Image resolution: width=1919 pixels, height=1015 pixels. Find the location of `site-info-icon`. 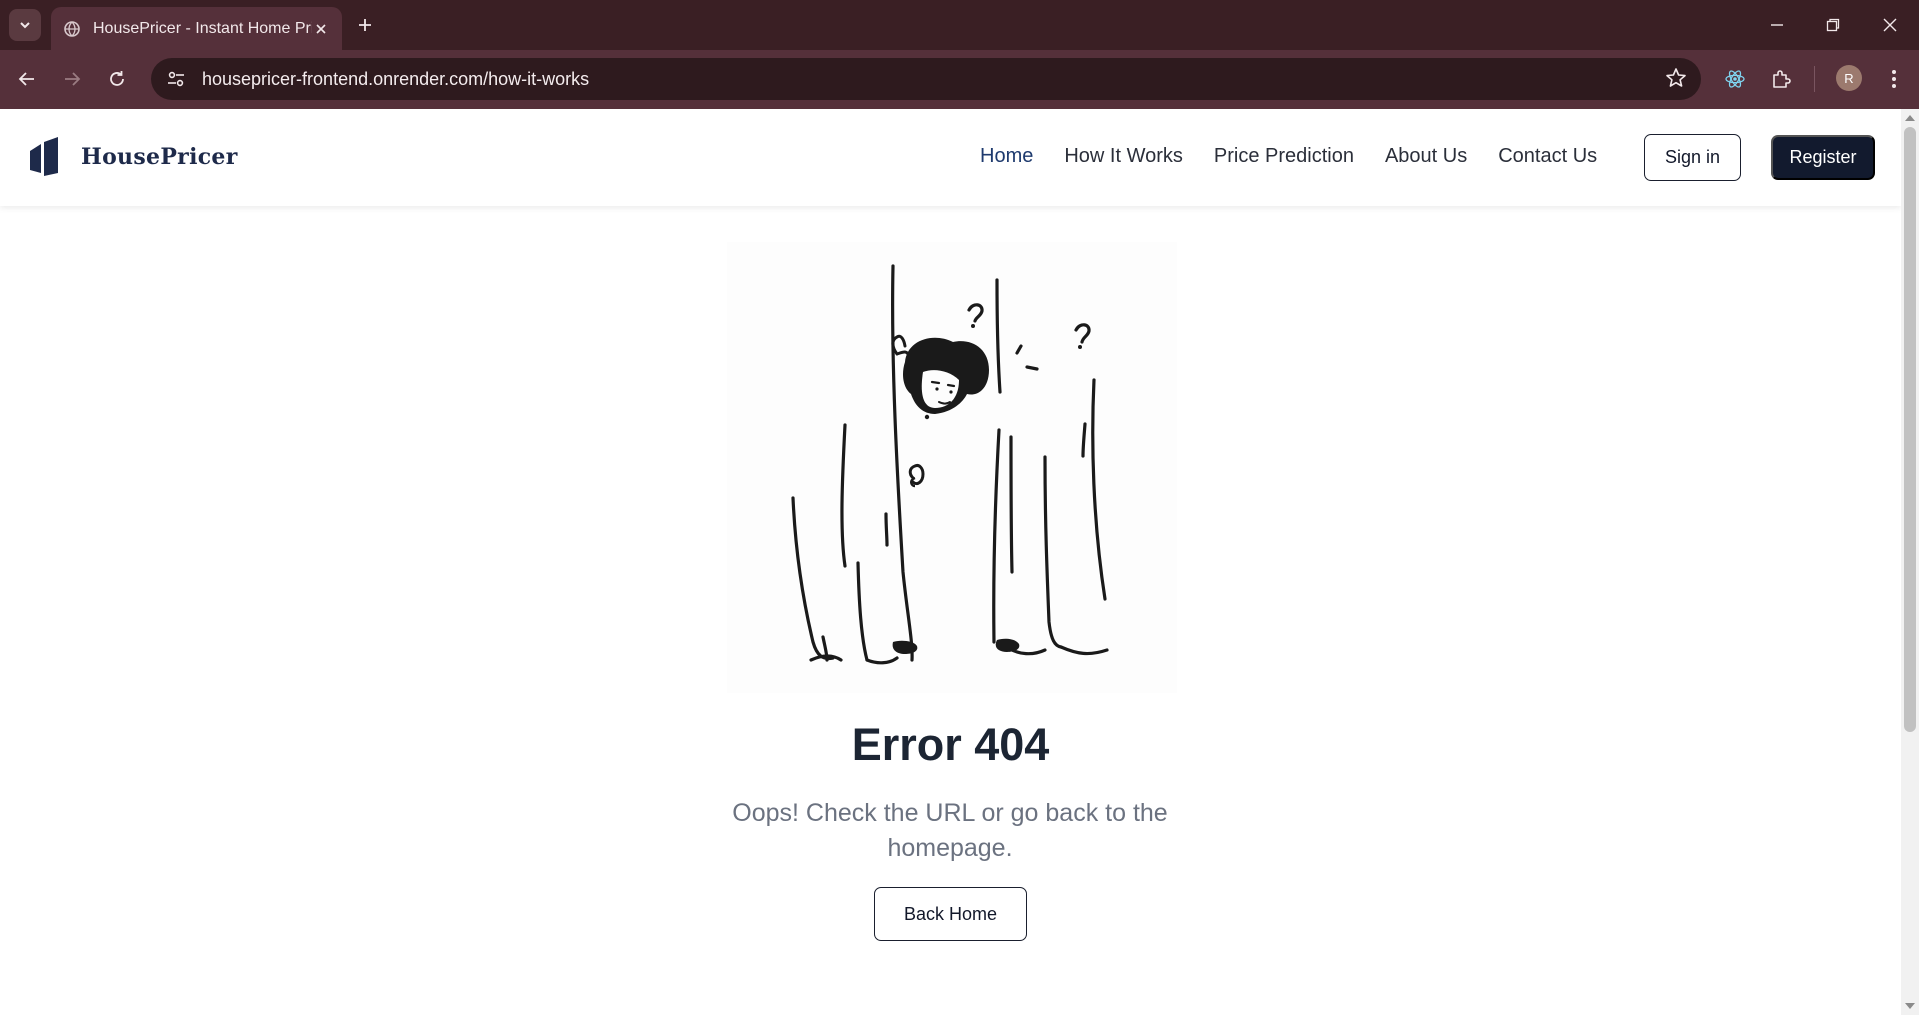

site-info-icon is located at coordinates (176, 79).